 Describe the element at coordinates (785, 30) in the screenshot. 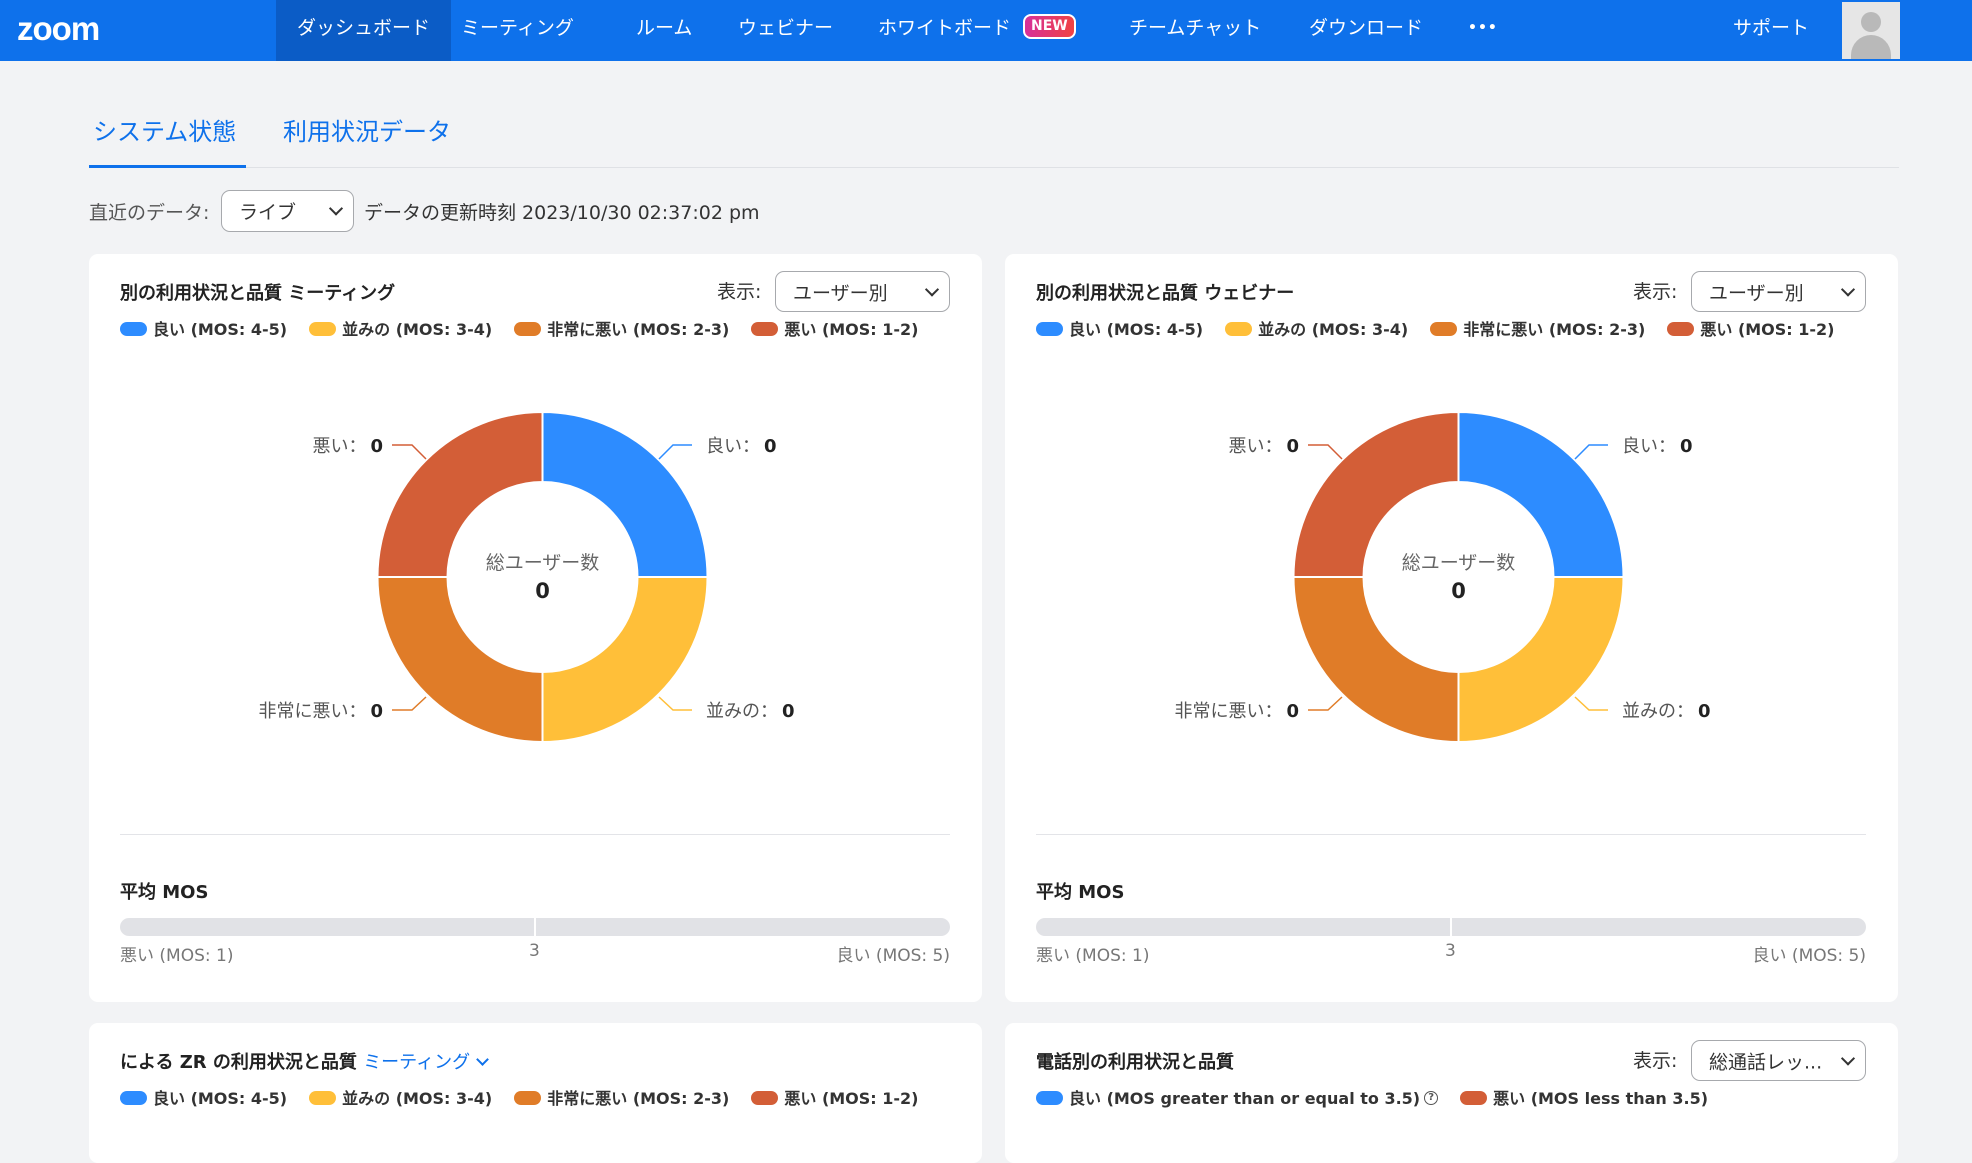

I see `nav-webinars: ウェビナー` at that location.